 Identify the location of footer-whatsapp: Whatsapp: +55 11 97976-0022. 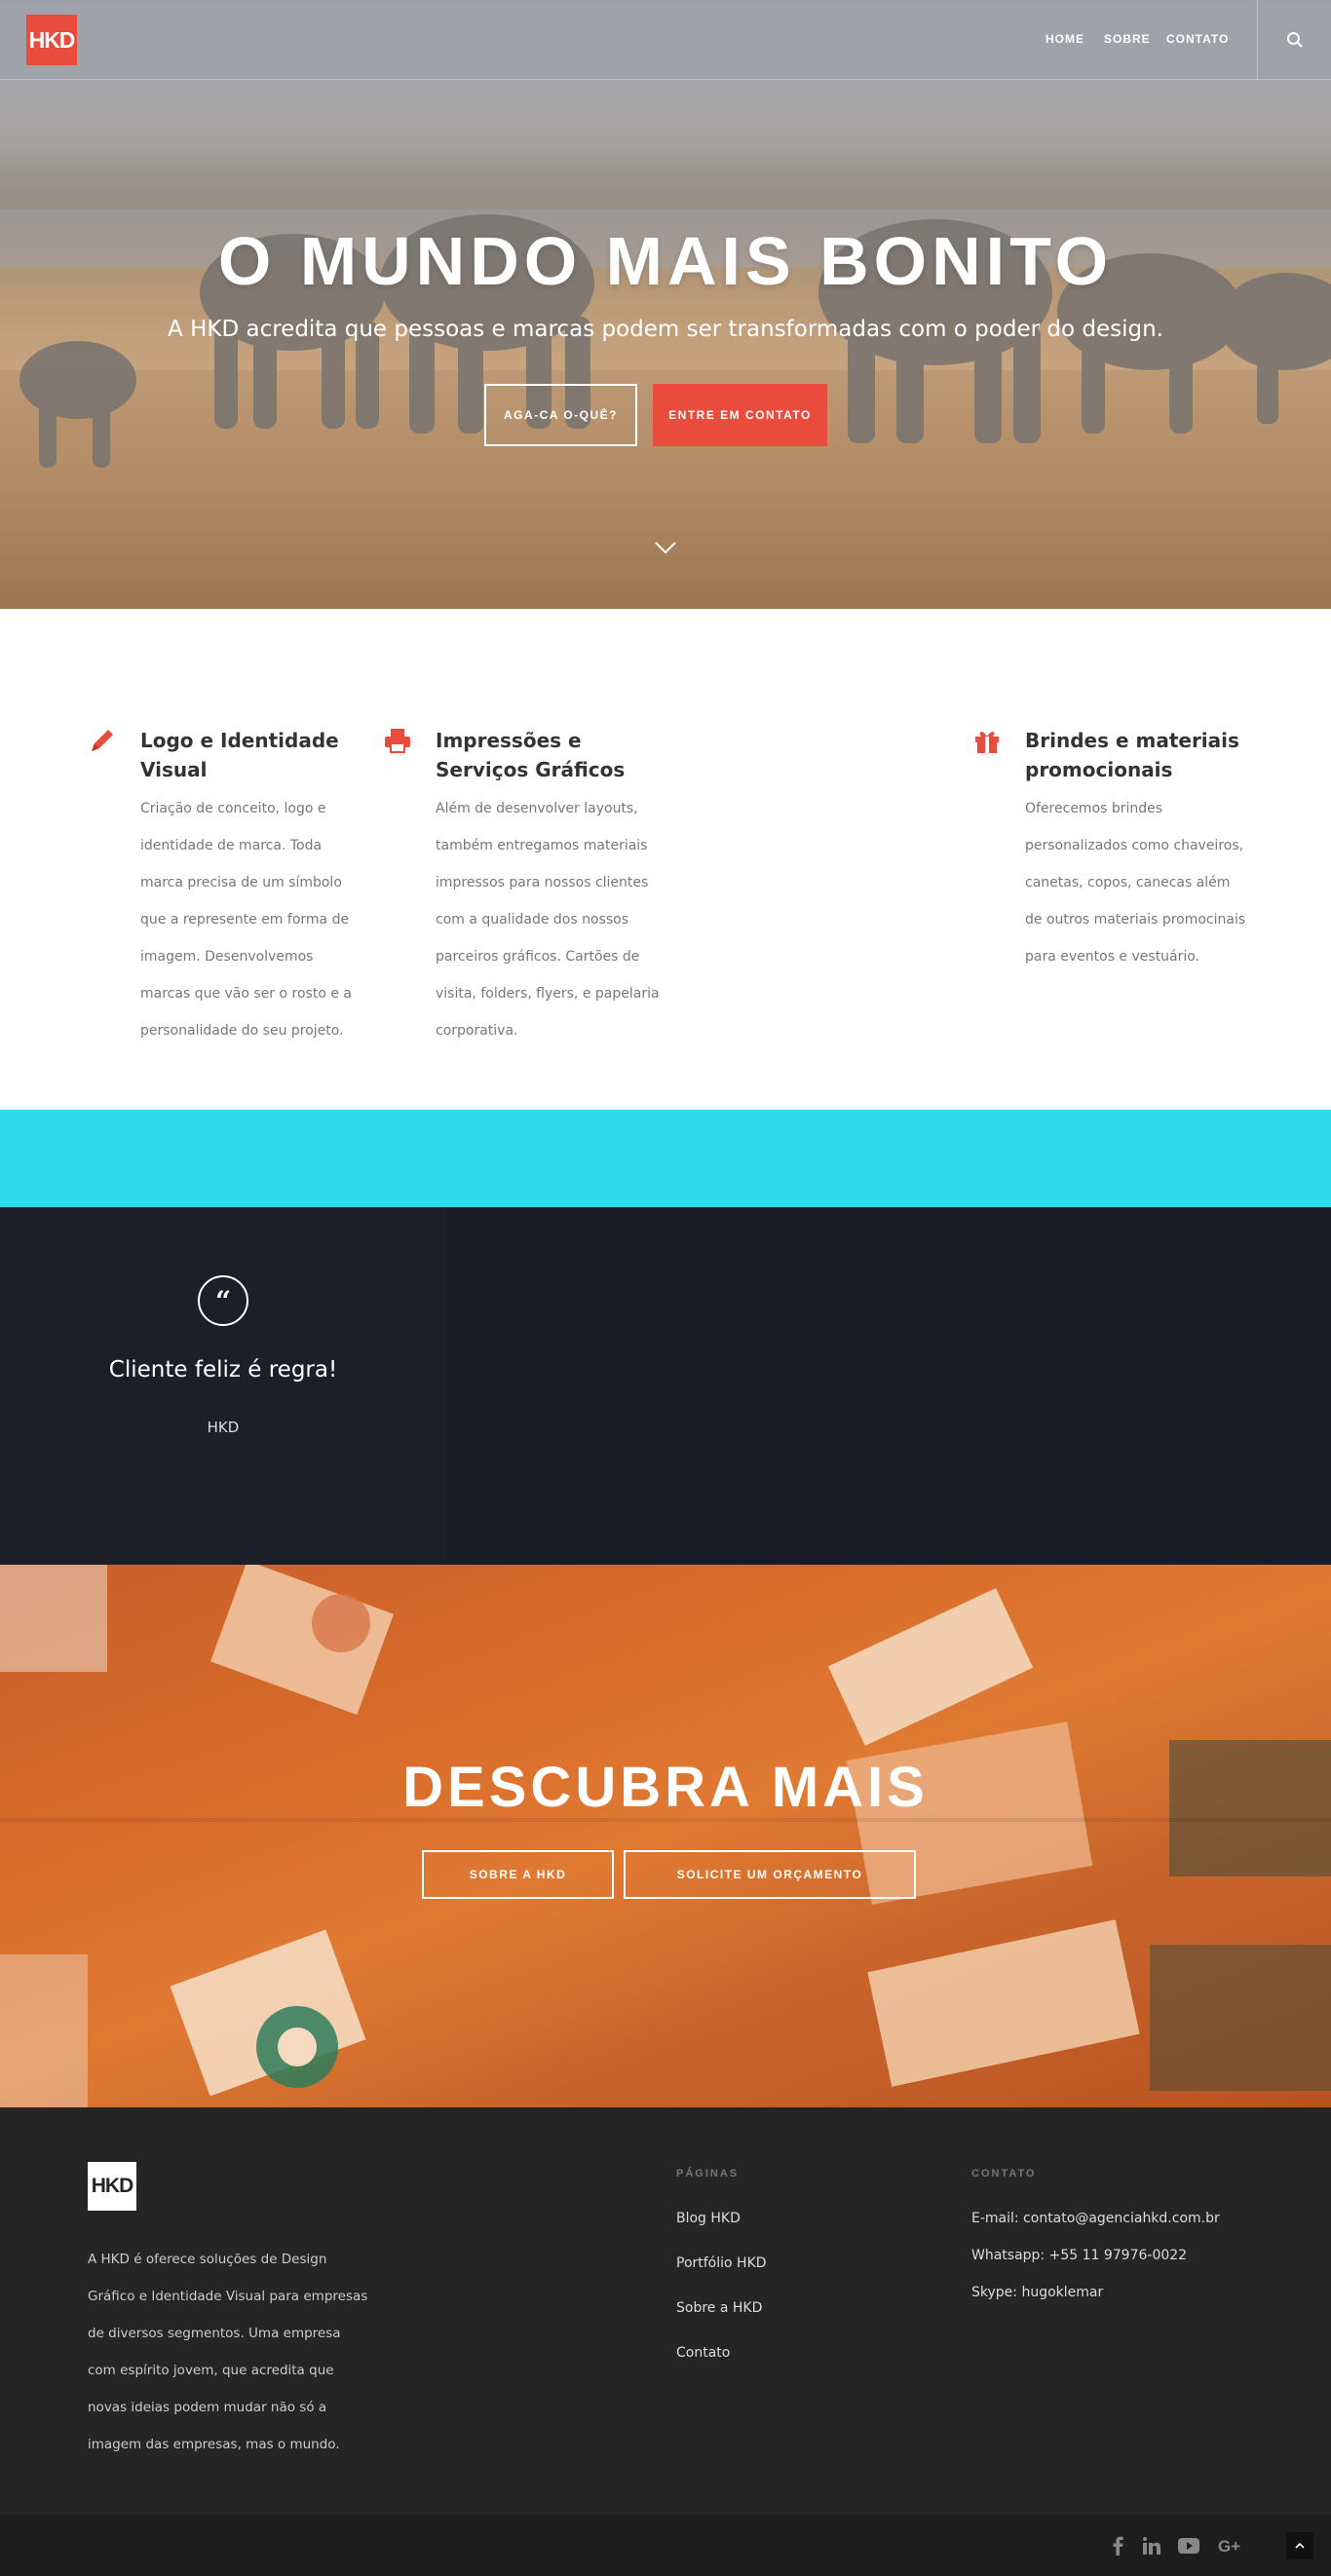
(1079, 2255).